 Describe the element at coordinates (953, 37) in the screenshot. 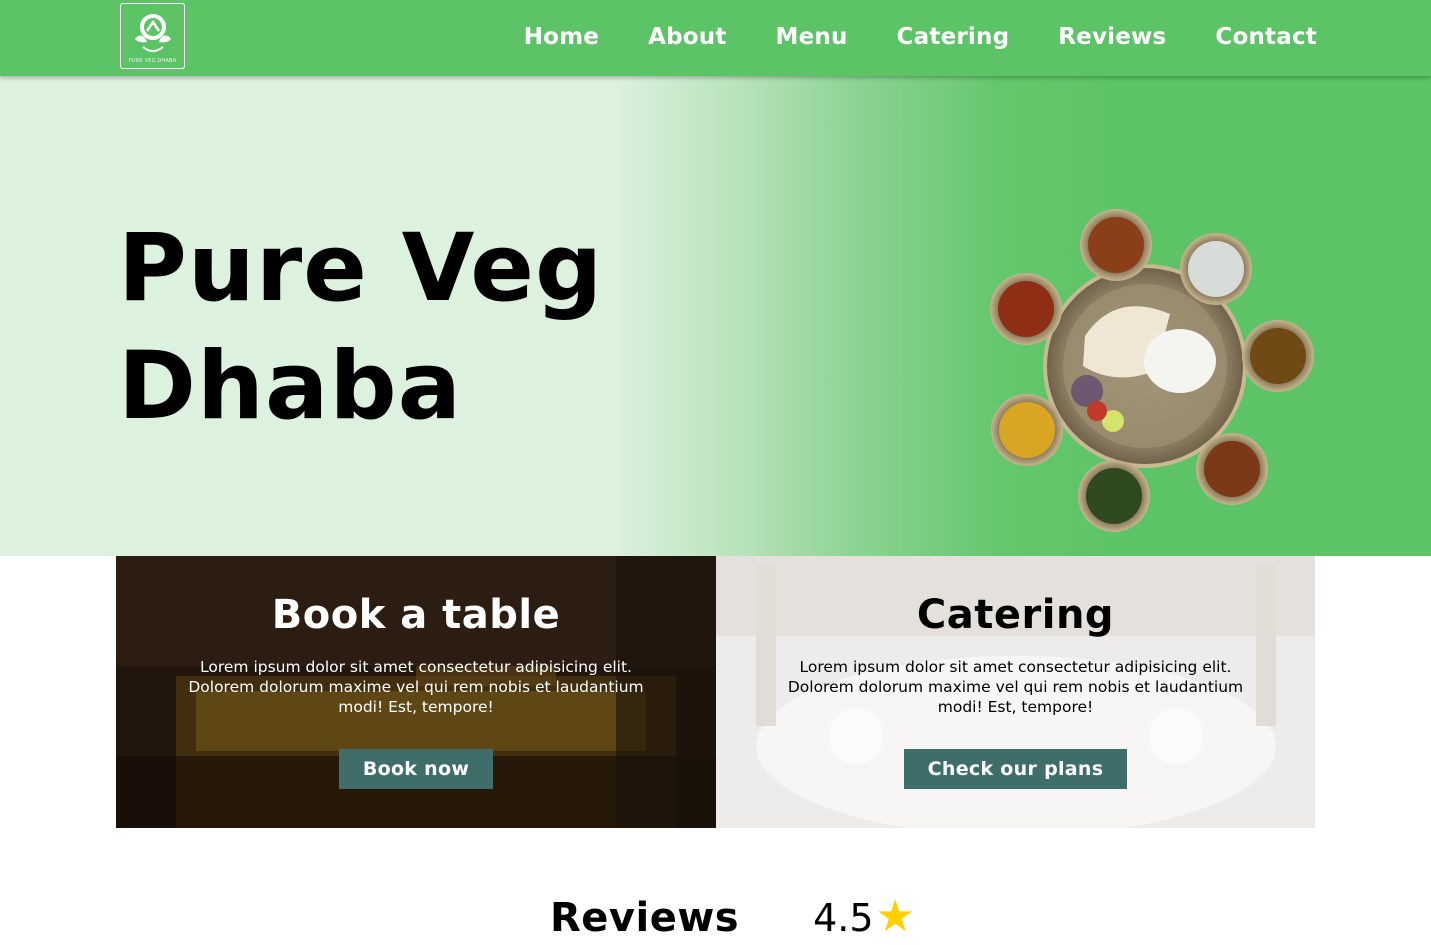

I see `nav-link-catering: Catering` at that location.